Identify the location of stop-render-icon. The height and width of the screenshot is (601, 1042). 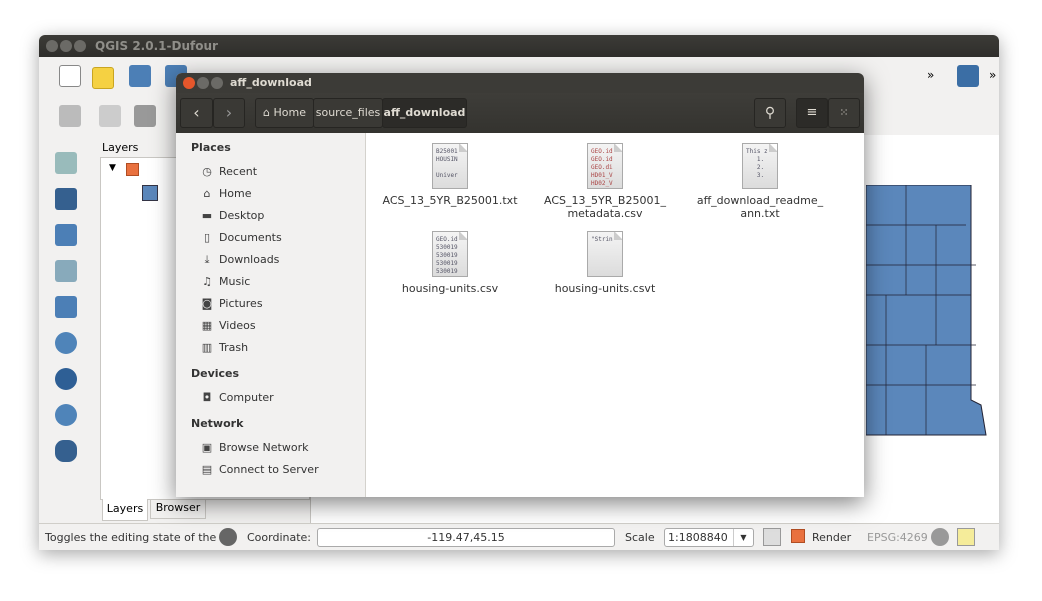
(772, 537).